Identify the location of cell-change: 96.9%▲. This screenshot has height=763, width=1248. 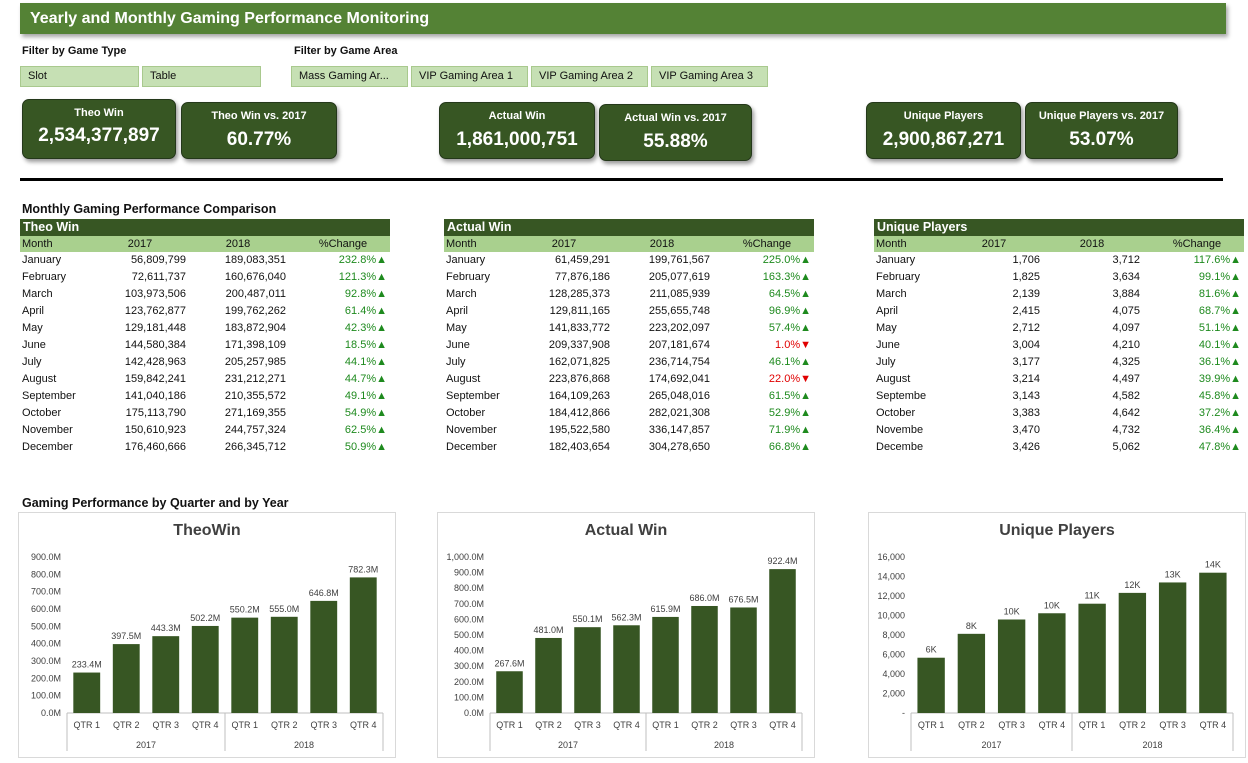
(760, 311).